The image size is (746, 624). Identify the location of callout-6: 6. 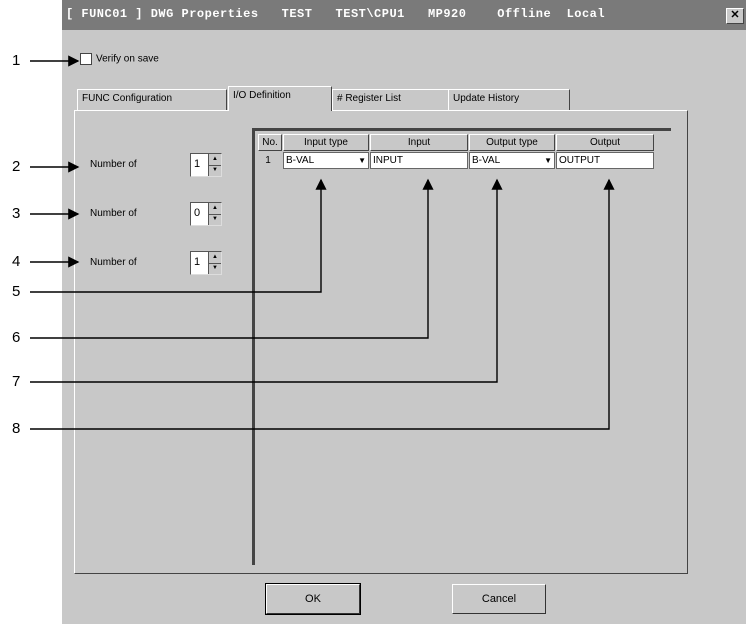
(16, 337).